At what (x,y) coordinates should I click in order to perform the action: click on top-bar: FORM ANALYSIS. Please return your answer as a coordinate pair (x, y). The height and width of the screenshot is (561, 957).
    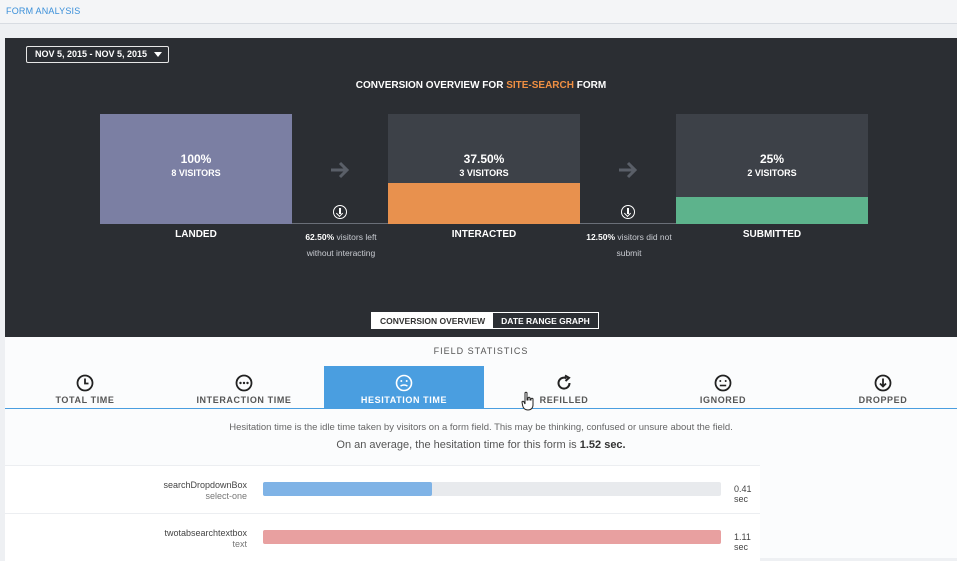
    Looking at the image, I should click on (478, 12).